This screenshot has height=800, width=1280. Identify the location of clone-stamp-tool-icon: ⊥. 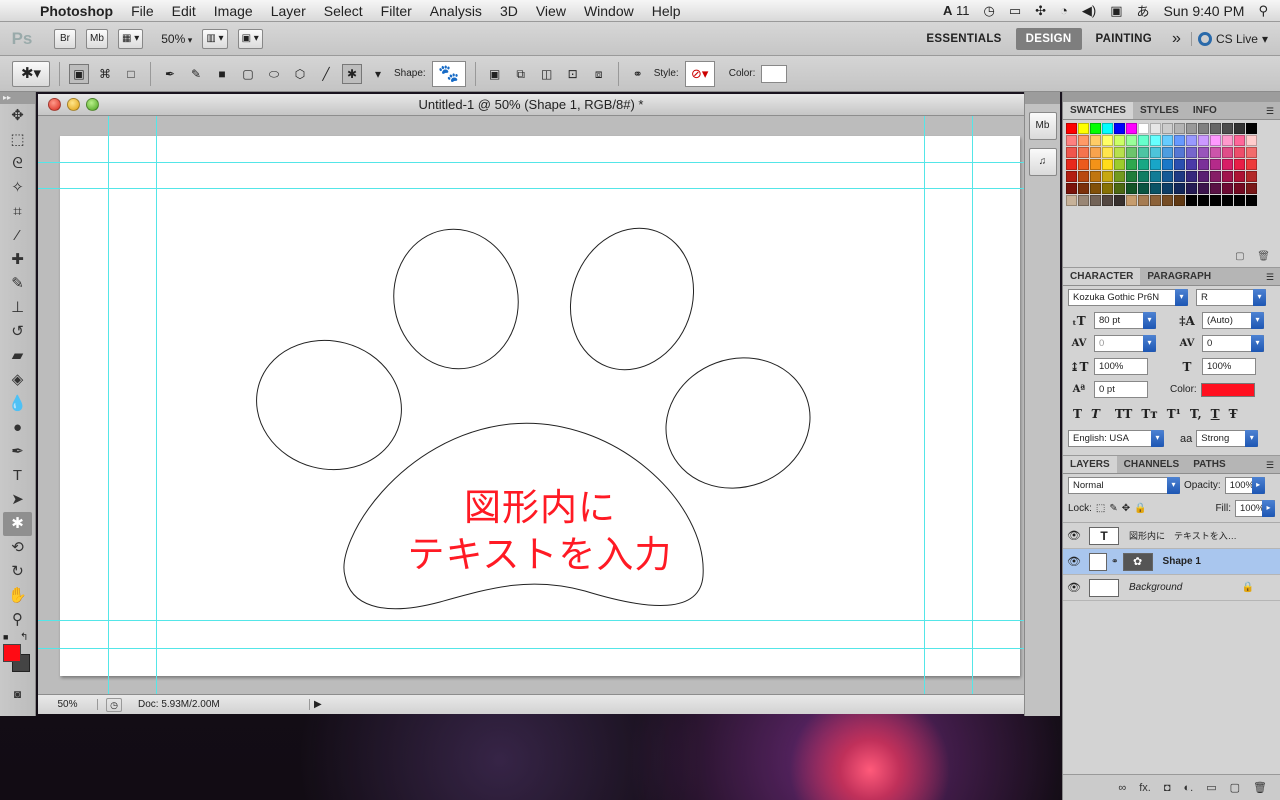
(17, 308).